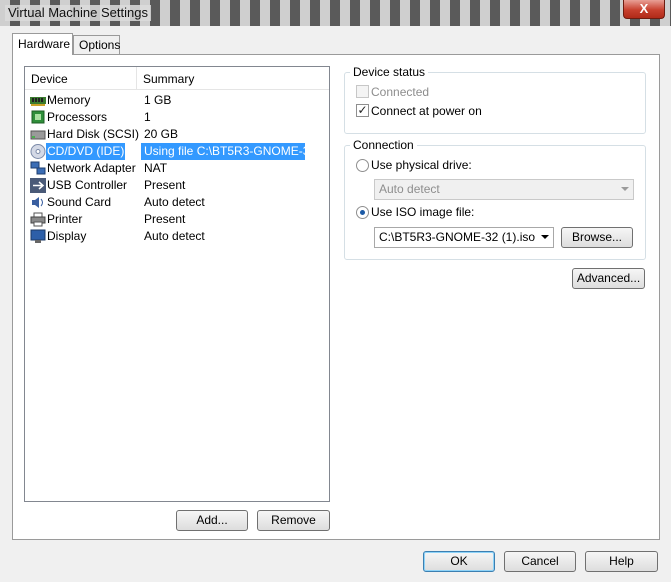 The height and width of the screenshot is (582, 671). I want to click on title-bar: Virtual Machine Settings X, so click(335, 13).